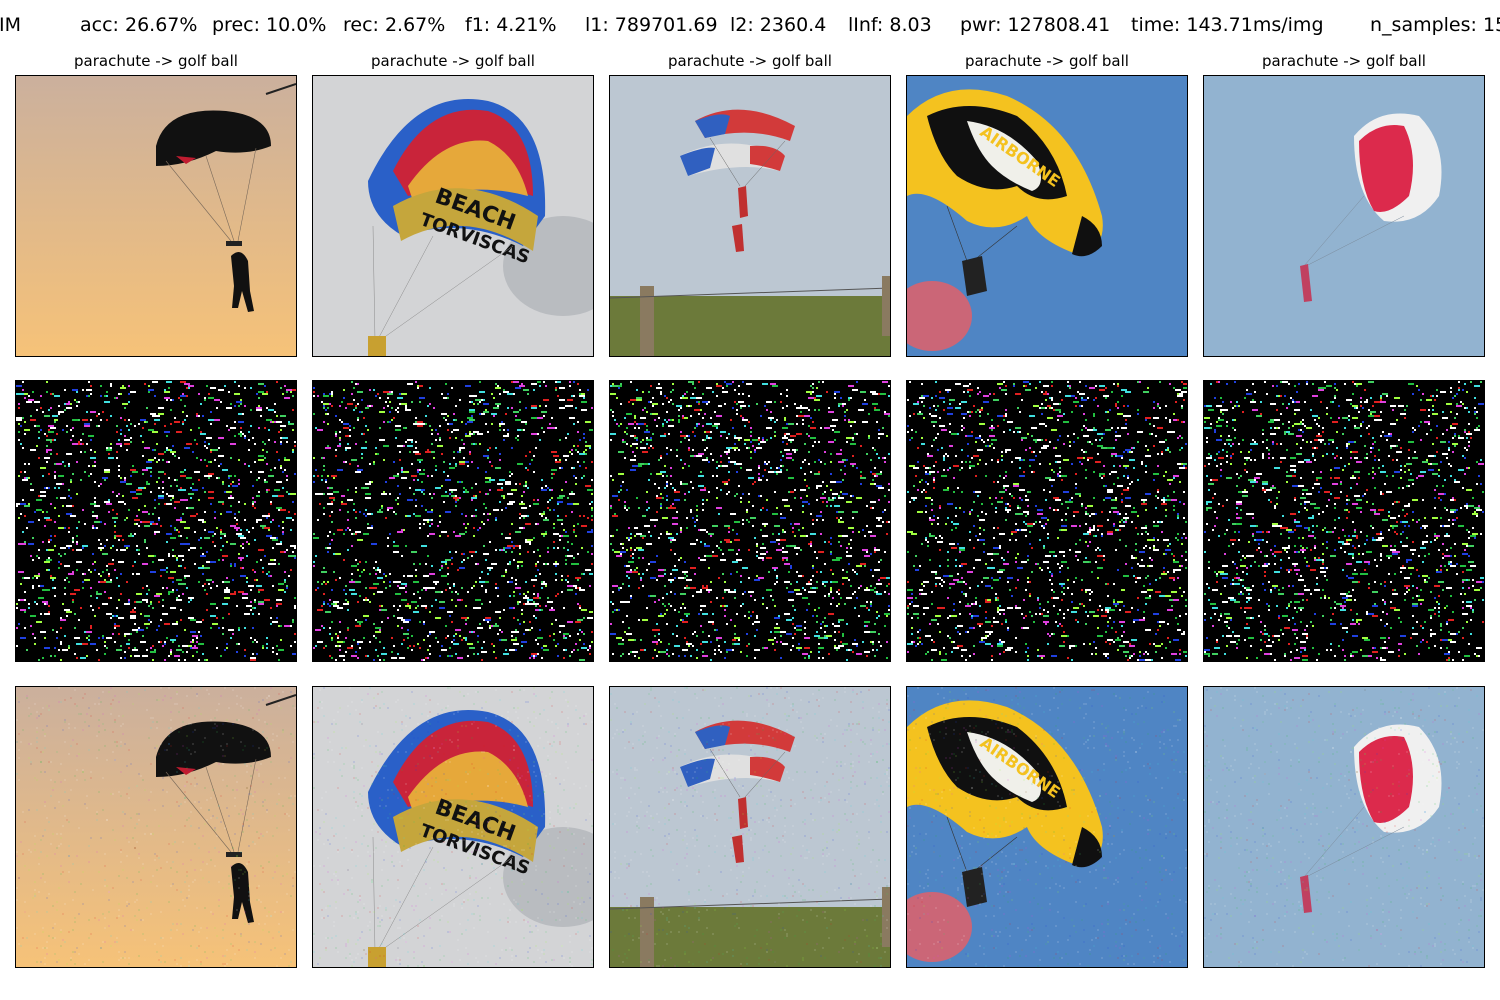 This screenshot has height=1000, width=1500. What do you see at coordinates (453, 216) in the screenshot?
I see `original-image: BEACH TORVISCAS` at bounding box center [453, 216].